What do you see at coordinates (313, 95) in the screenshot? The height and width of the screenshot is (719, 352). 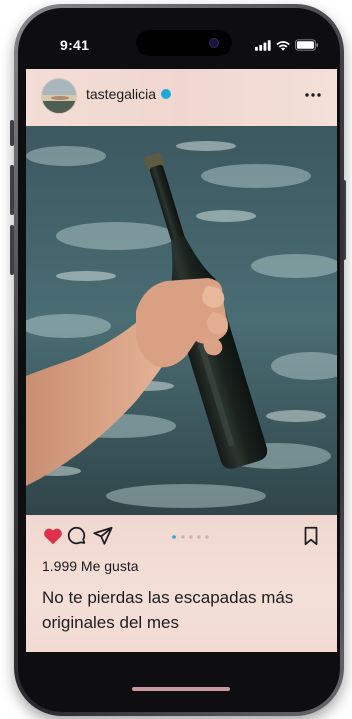 I see `more-icon` at bounding box center [313, 95].